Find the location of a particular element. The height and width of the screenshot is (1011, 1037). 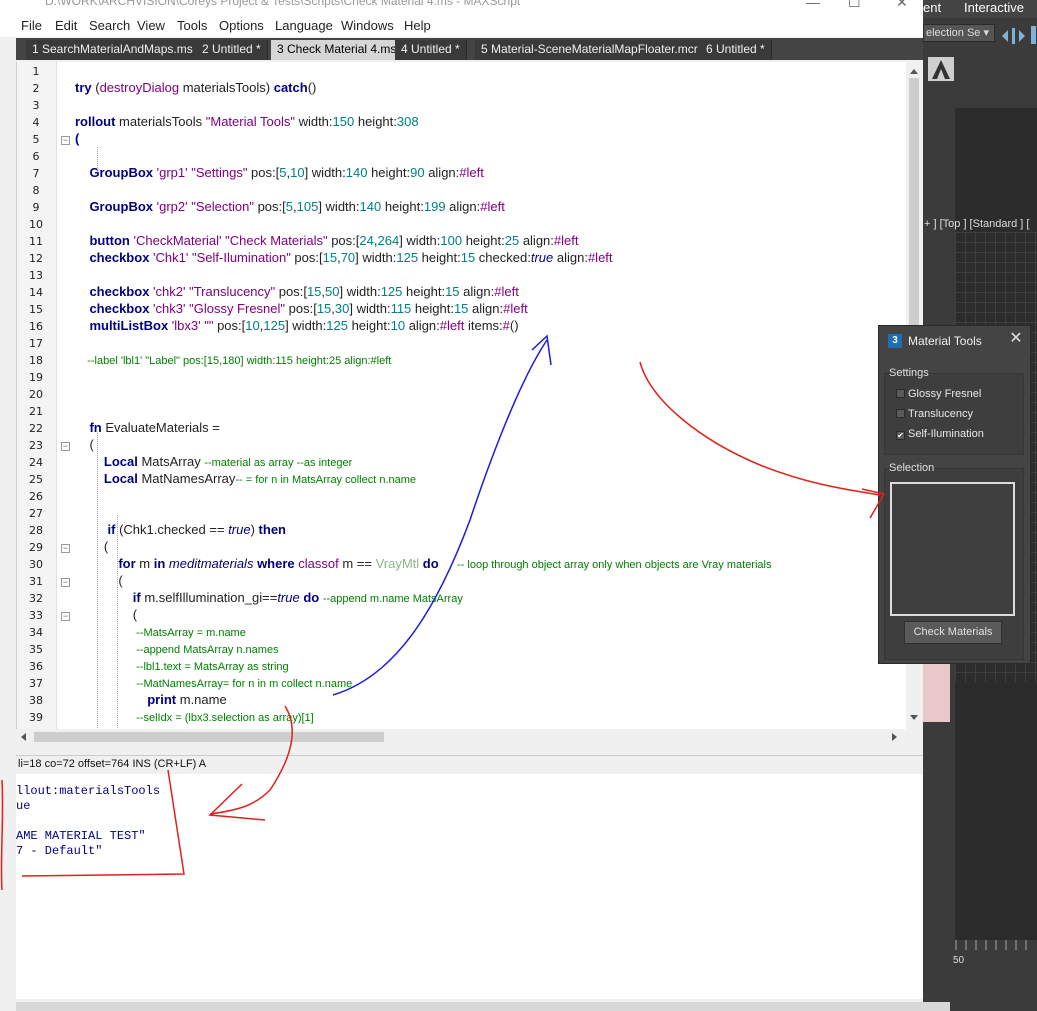

dialog-close-icon: ✕ is located at coordinates (1016, 340).